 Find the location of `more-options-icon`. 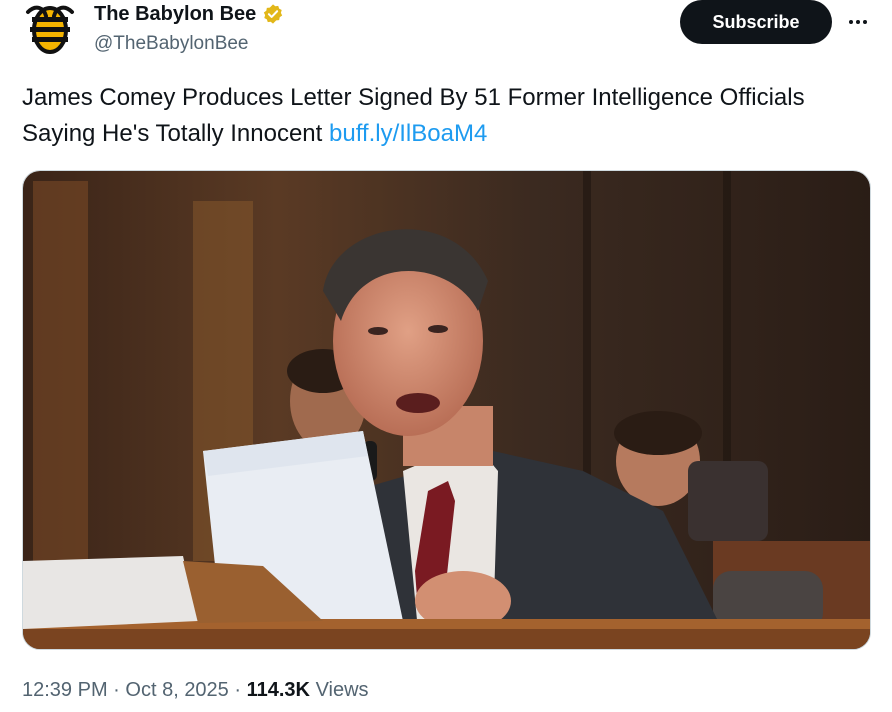

more-options-icon is located at coordinates (858, 22).